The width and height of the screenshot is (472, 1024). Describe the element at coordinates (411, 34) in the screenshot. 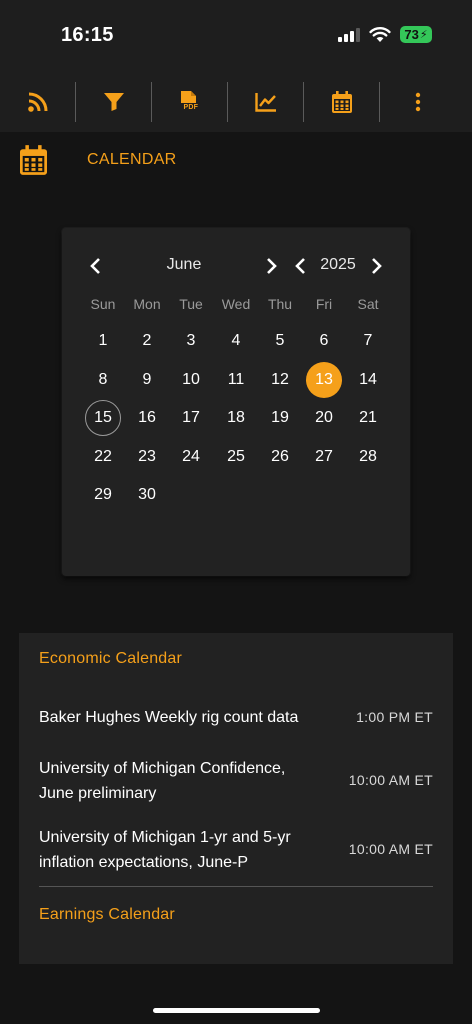

I see `battery-level: 73` at that location.